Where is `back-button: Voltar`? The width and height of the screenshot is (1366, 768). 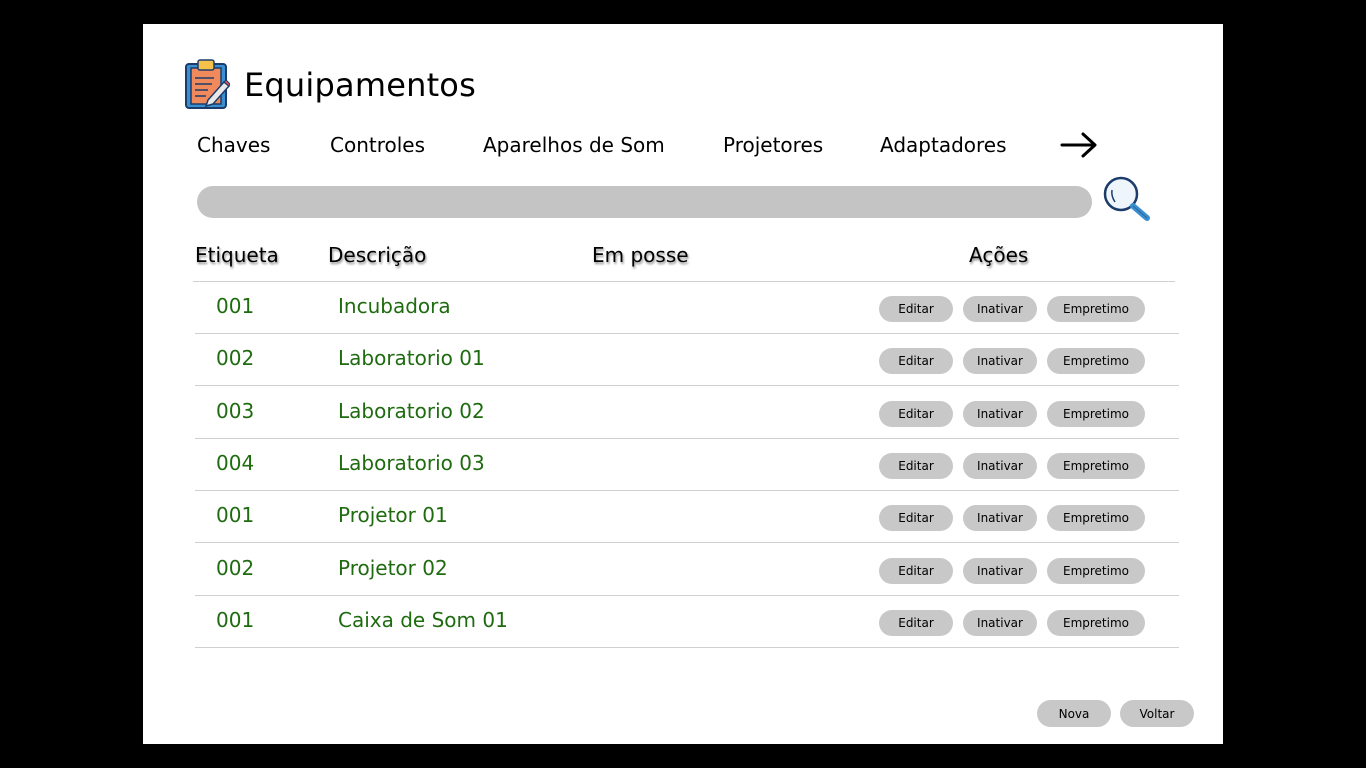
back-button: Voltar is located at coordinates (1157, 713).